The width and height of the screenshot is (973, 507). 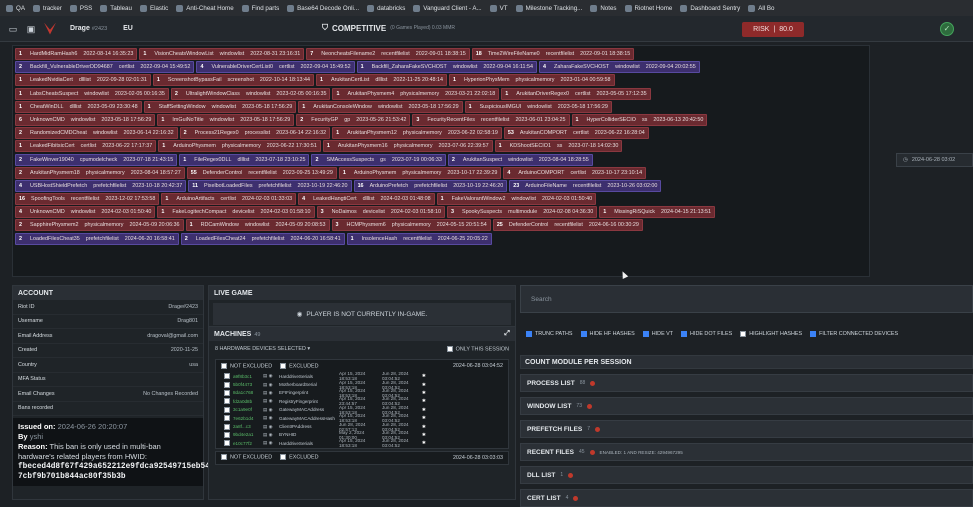 I want to click on card-icon: ▭, so click(x=13, y=29).